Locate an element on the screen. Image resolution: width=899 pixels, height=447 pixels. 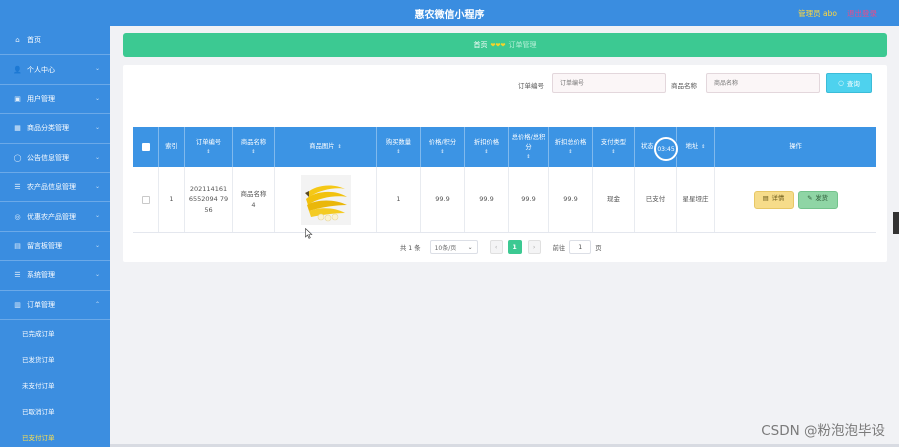
discount-icon: ◎ is located at coordinates (17, 216).